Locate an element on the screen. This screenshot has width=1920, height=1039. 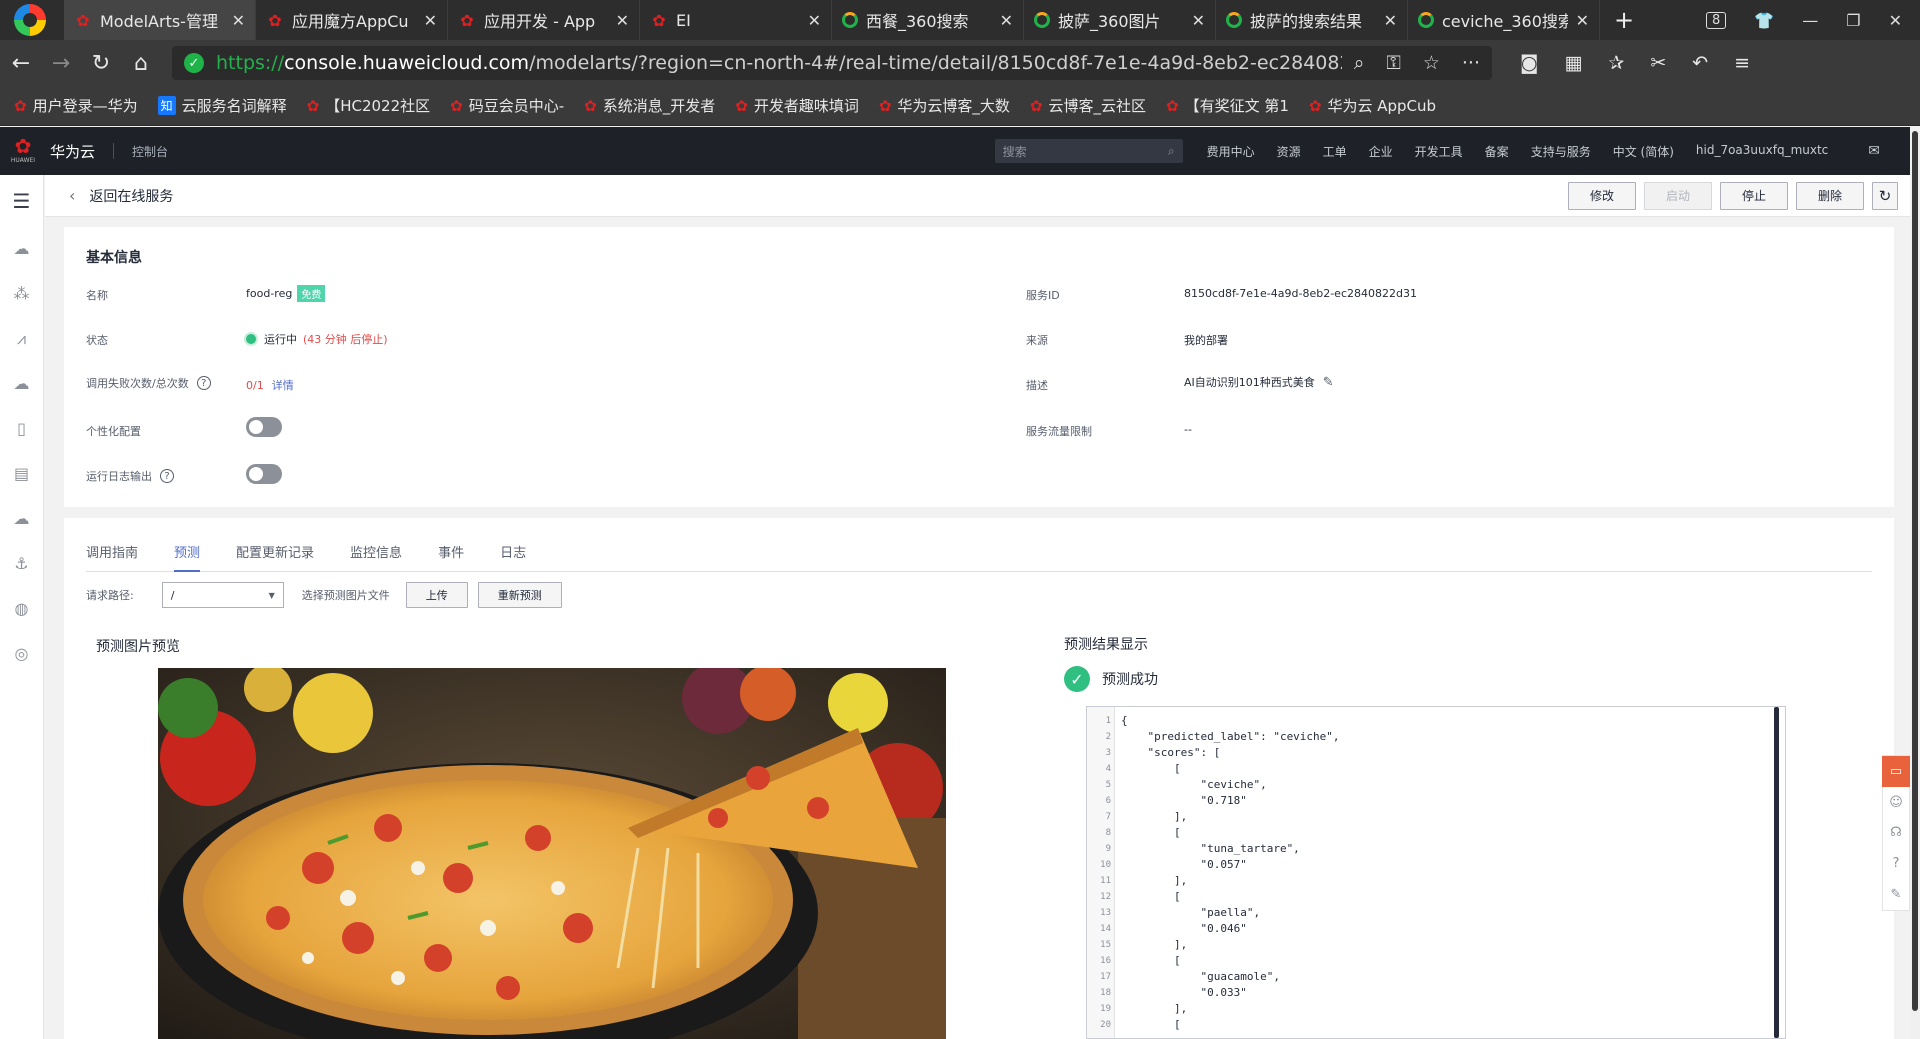
anchor-icon: ⚓ is located at coordinates (22, 564).